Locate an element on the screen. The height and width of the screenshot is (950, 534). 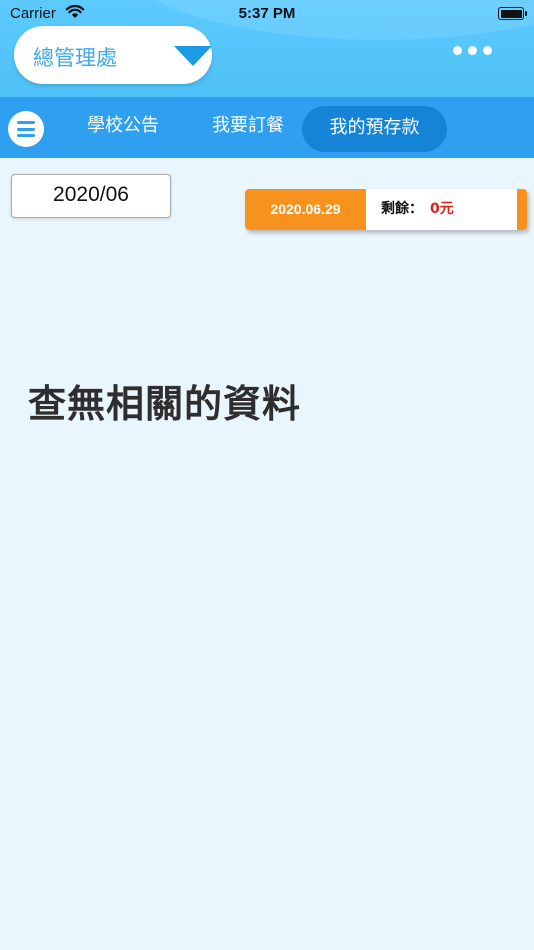
battery-fill is located at coordinates (511, 13).